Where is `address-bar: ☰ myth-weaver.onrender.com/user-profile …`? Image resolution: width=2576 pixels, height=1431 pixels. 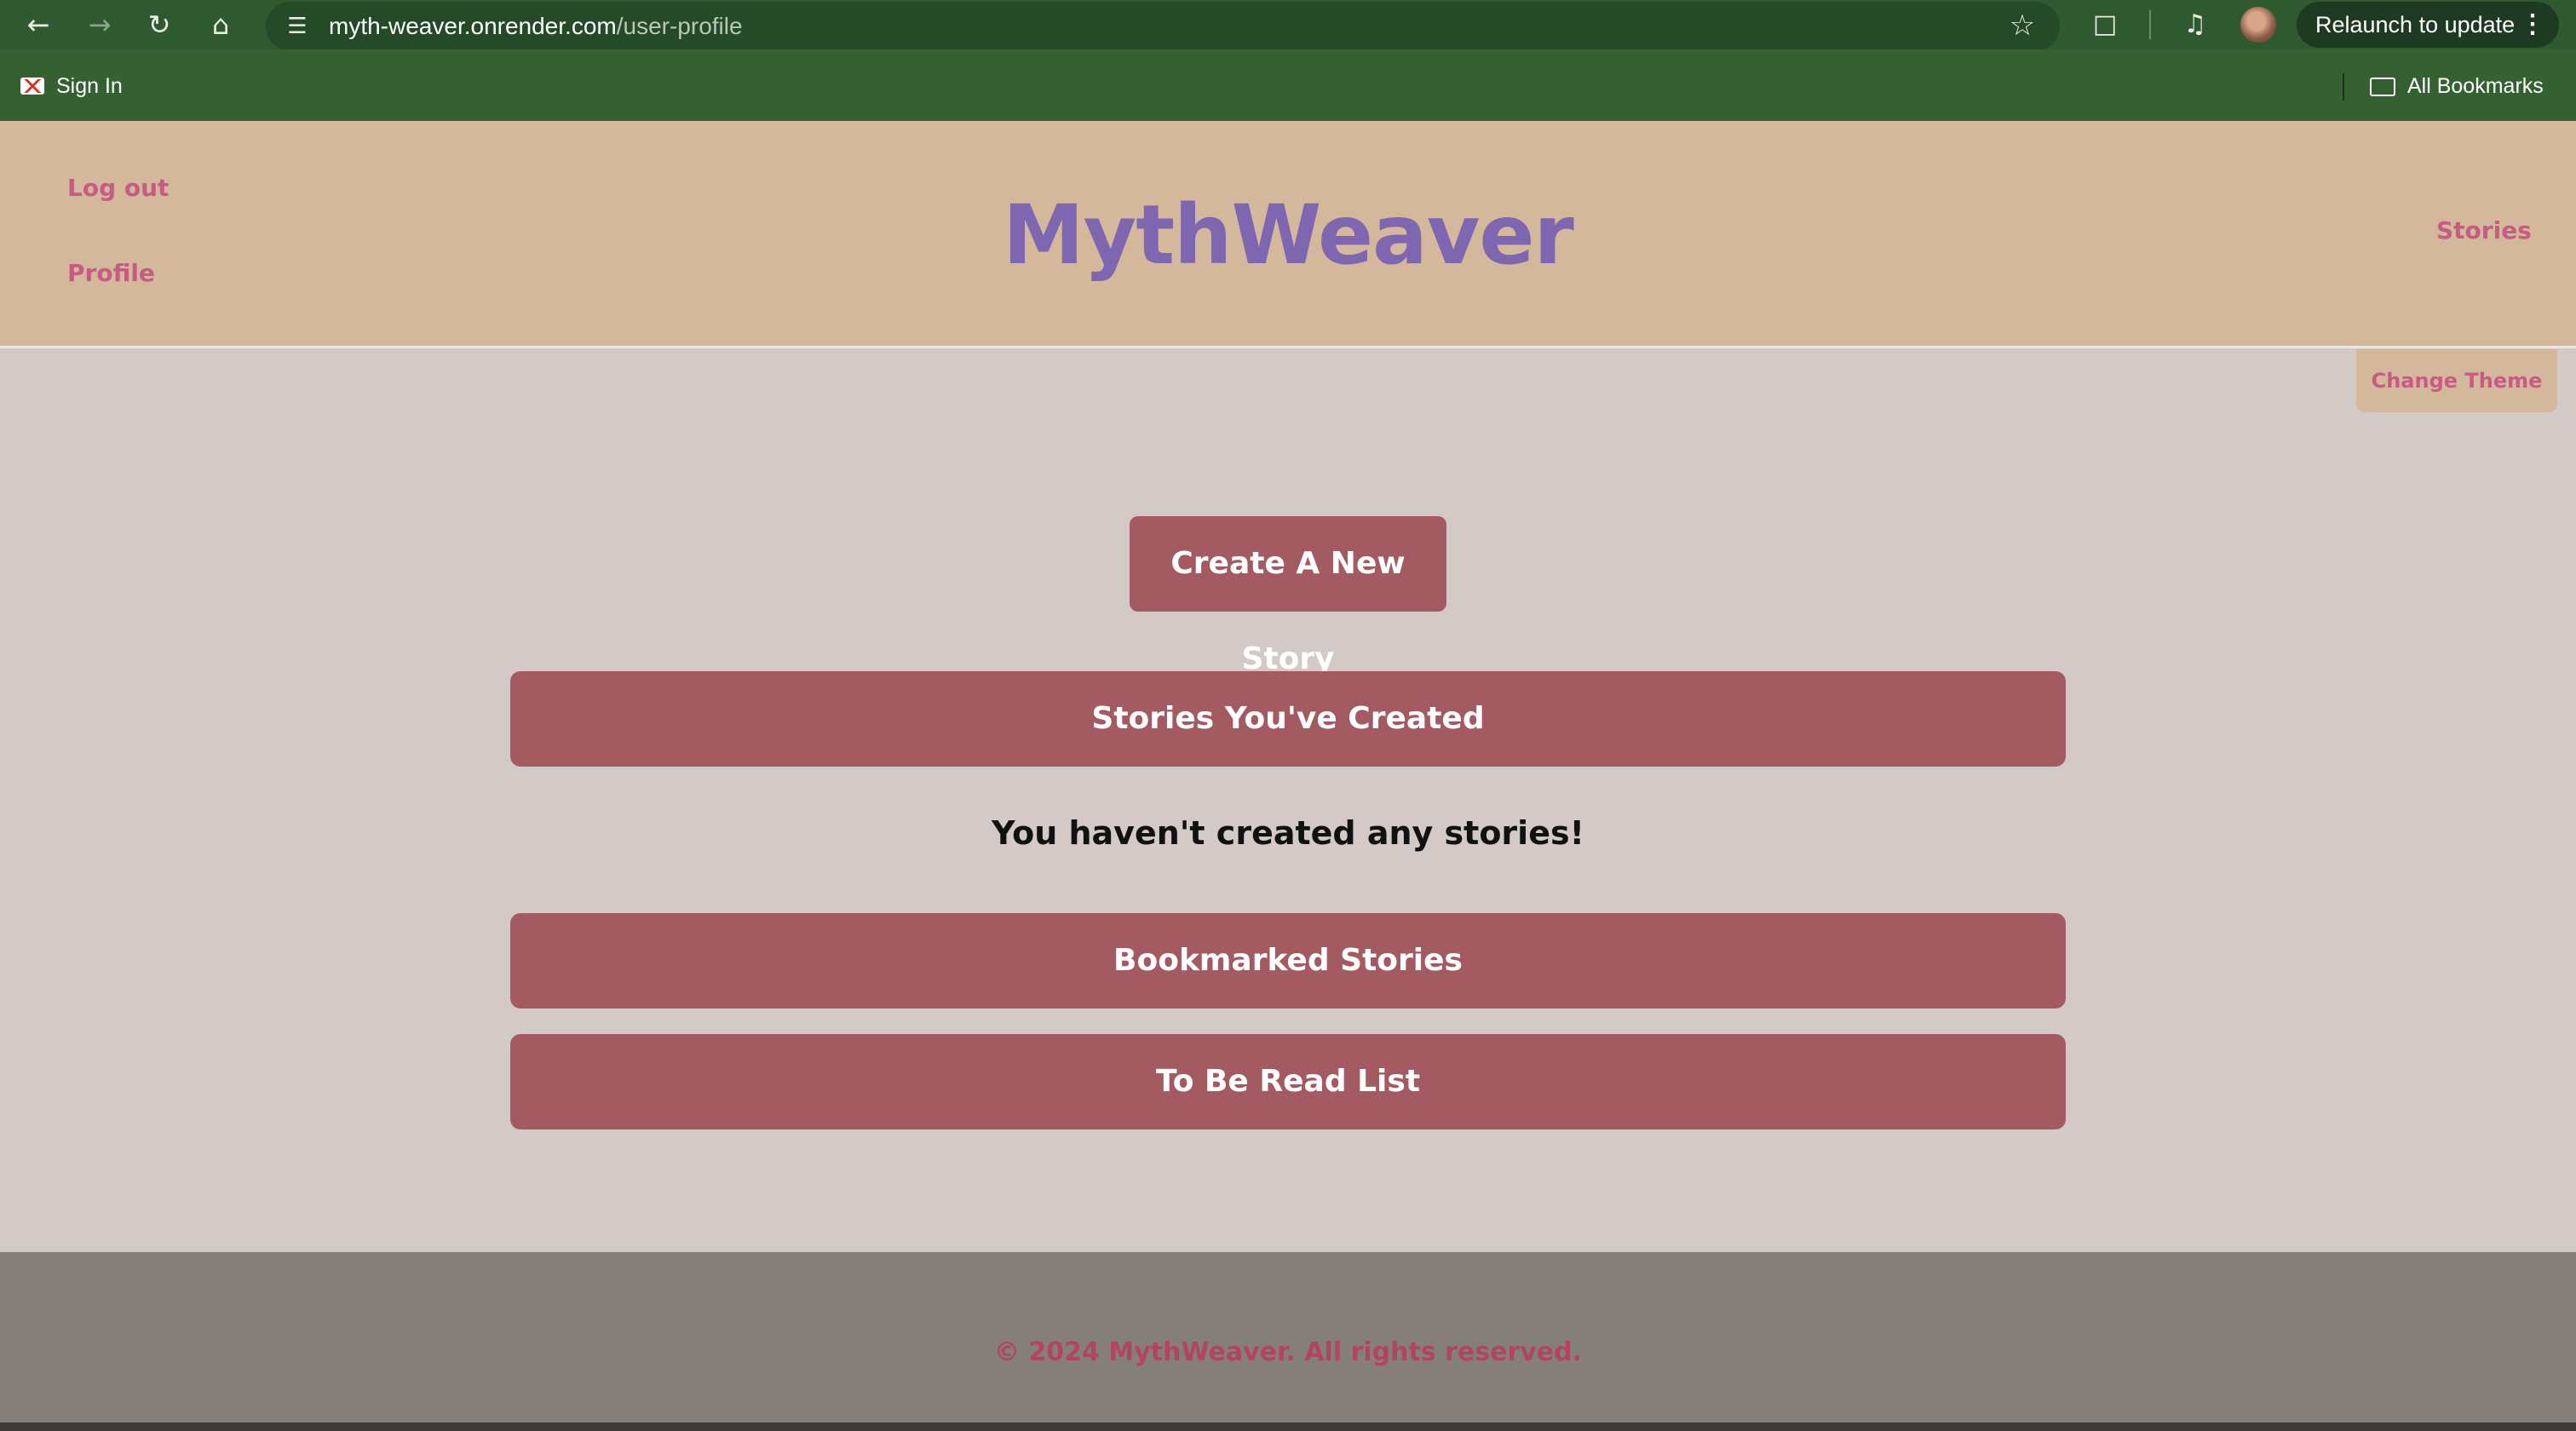
address-bar: ☰ myth-weaver.onrender.com/user-profile … is located at coordinates (1163, 26).